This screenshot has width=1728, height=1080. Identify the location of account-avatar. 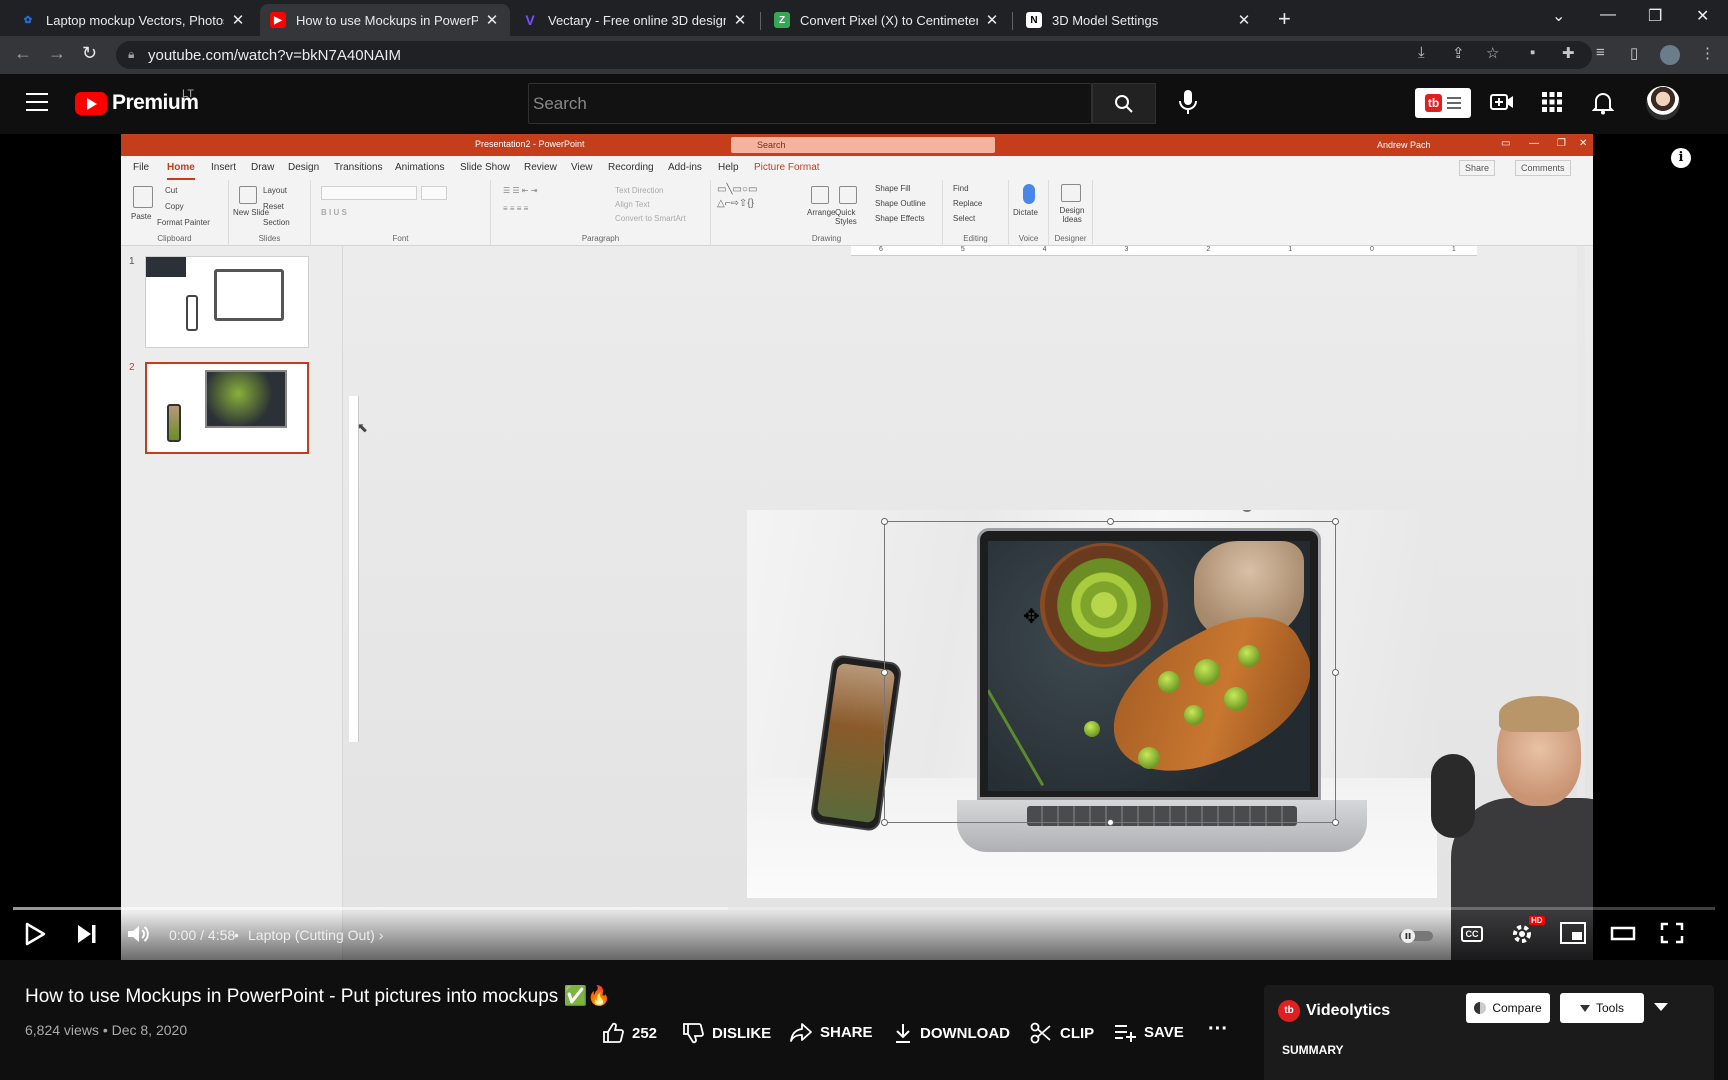
(1663, 103).